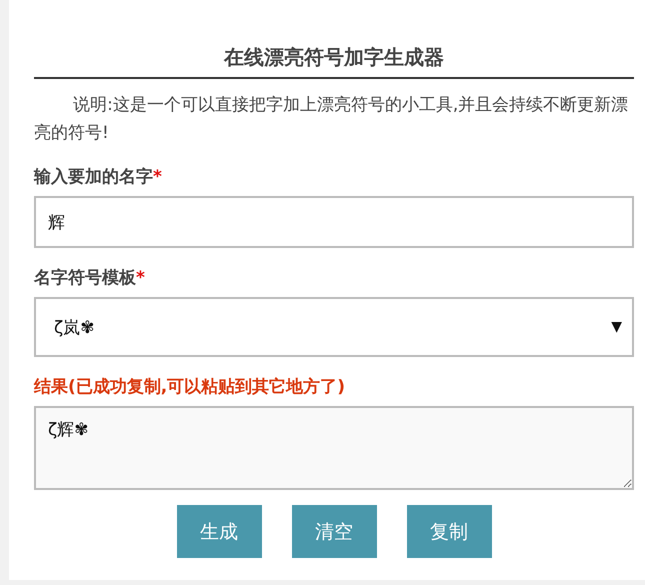  What do you see at coordinates (334, 61) in the screenshot?
I see `page-title: 在线漂亮符号加字生成器` at bounding box center [334, 61].